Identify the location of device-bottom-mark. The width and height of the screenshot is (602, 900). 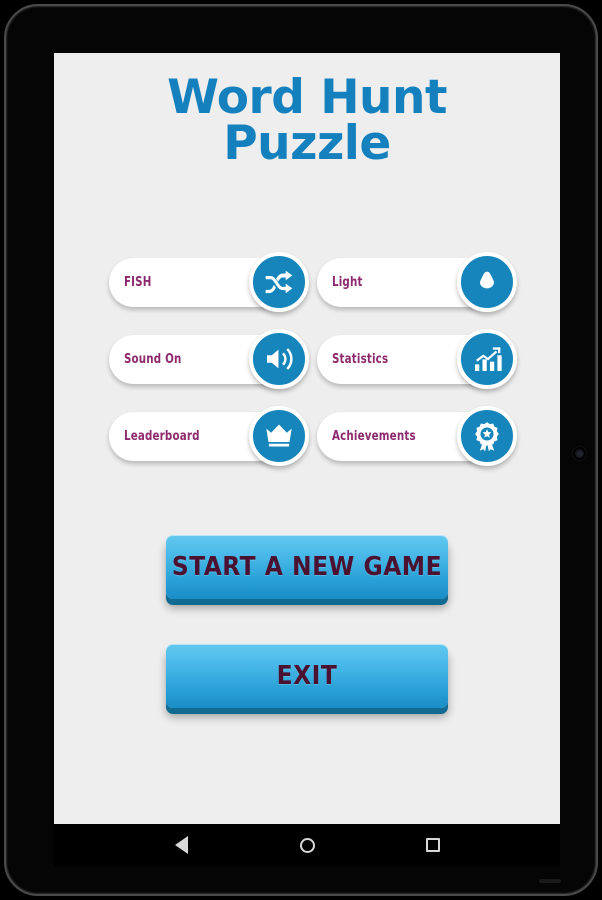
(550, 881).